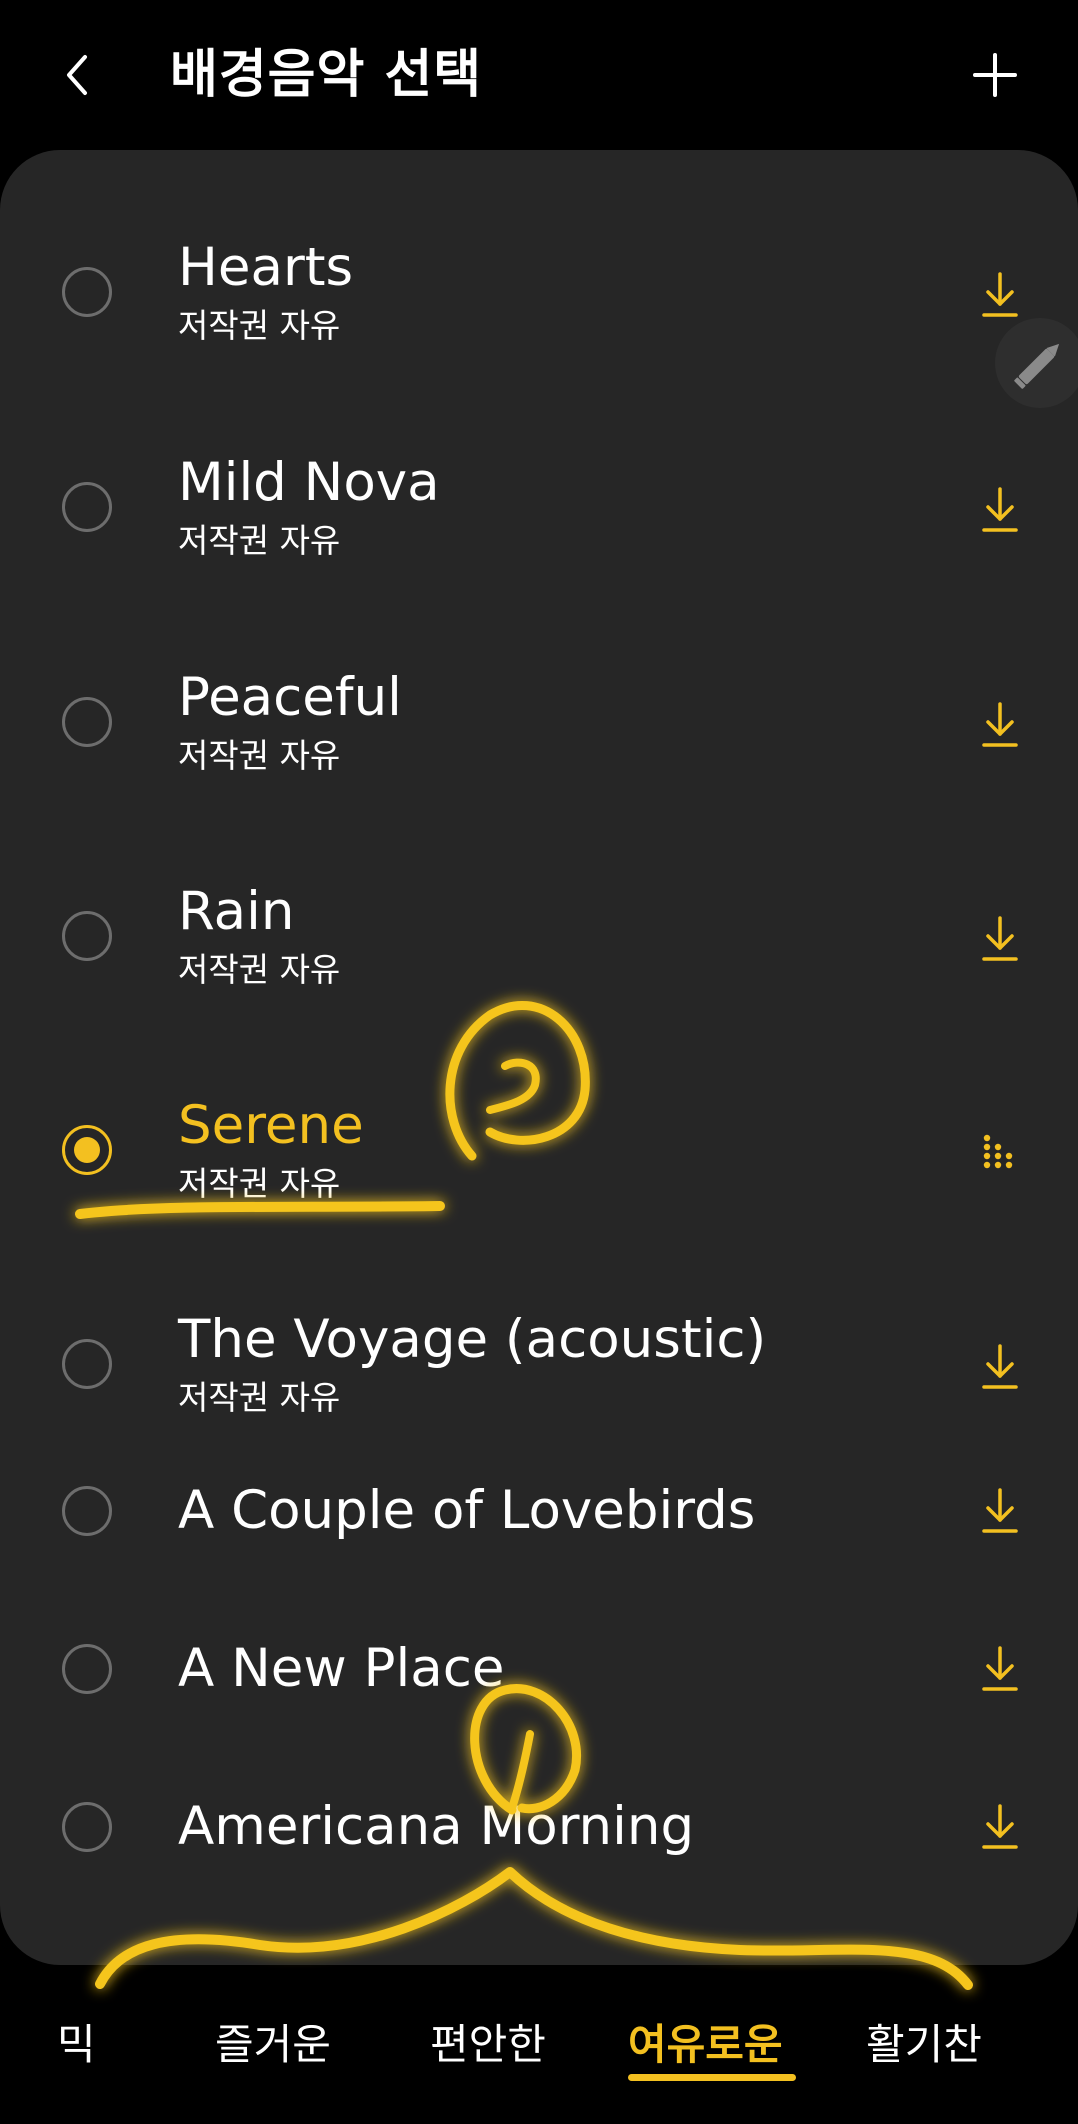 This screenshot has height=2124, width=1078. I want to click on page-title: 배경음악 선택, so click(326, 75).